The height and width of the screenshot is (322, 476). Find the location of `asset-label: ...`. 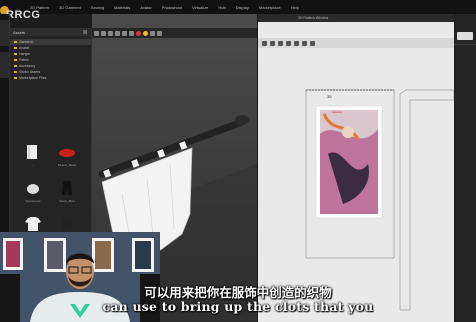

asset-label: ... is located at coordinates (33, 165).